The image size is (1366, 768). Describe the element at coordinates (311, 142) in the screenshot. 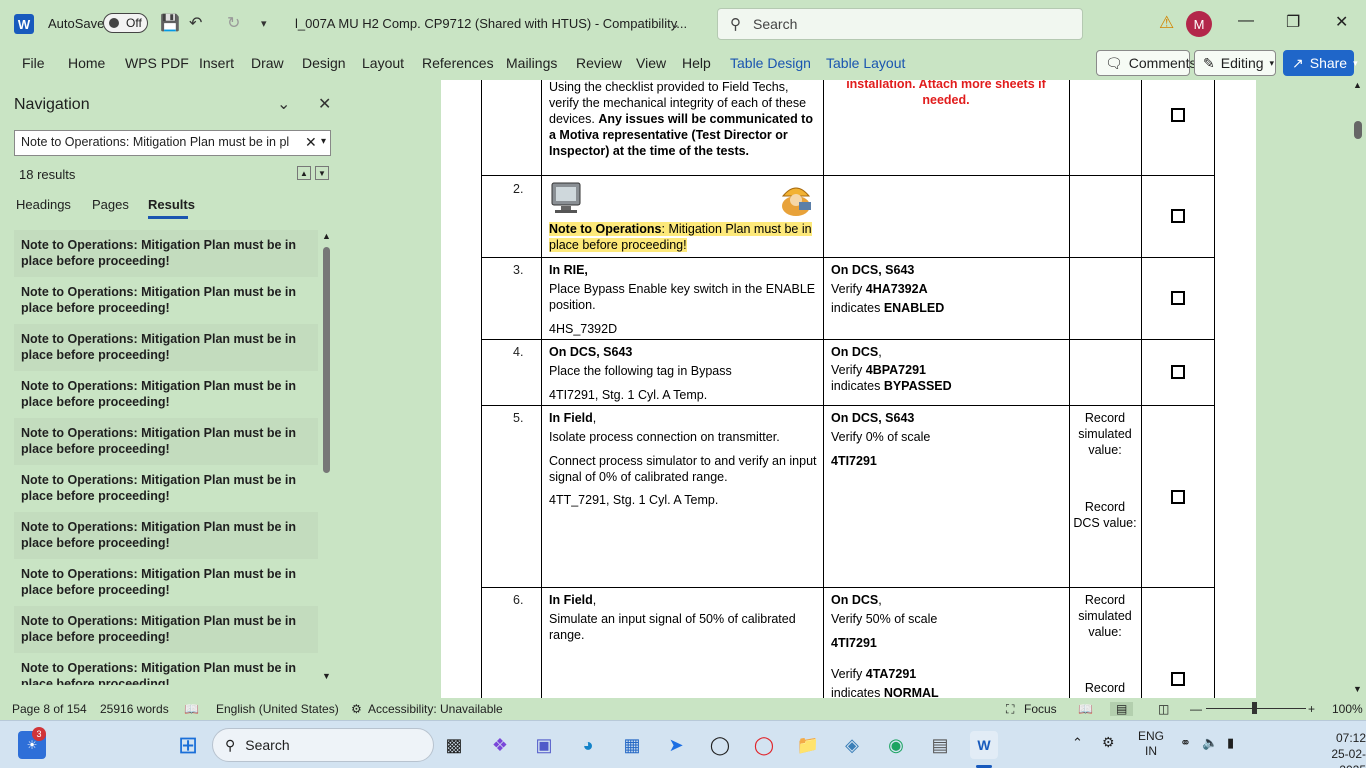

I see `clear-search-icon: ✕` at that location.